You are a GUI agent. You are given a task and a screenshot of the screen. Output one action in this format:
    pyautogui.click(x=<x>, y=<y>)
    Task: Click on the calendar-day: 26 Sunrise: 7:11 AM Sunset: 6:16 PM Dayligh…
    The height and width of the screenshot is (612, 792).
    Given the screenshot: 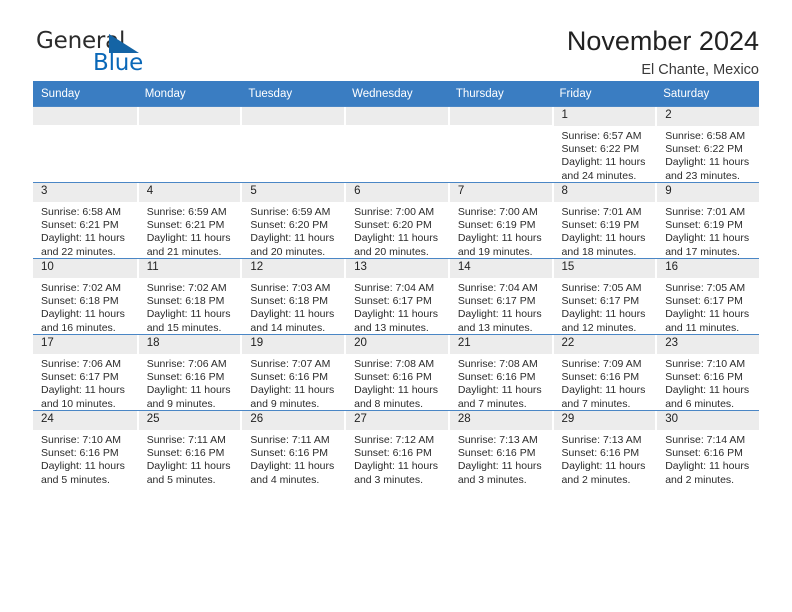 What is the action you would take?
    pyautogui.click(x=292, y=448)
    